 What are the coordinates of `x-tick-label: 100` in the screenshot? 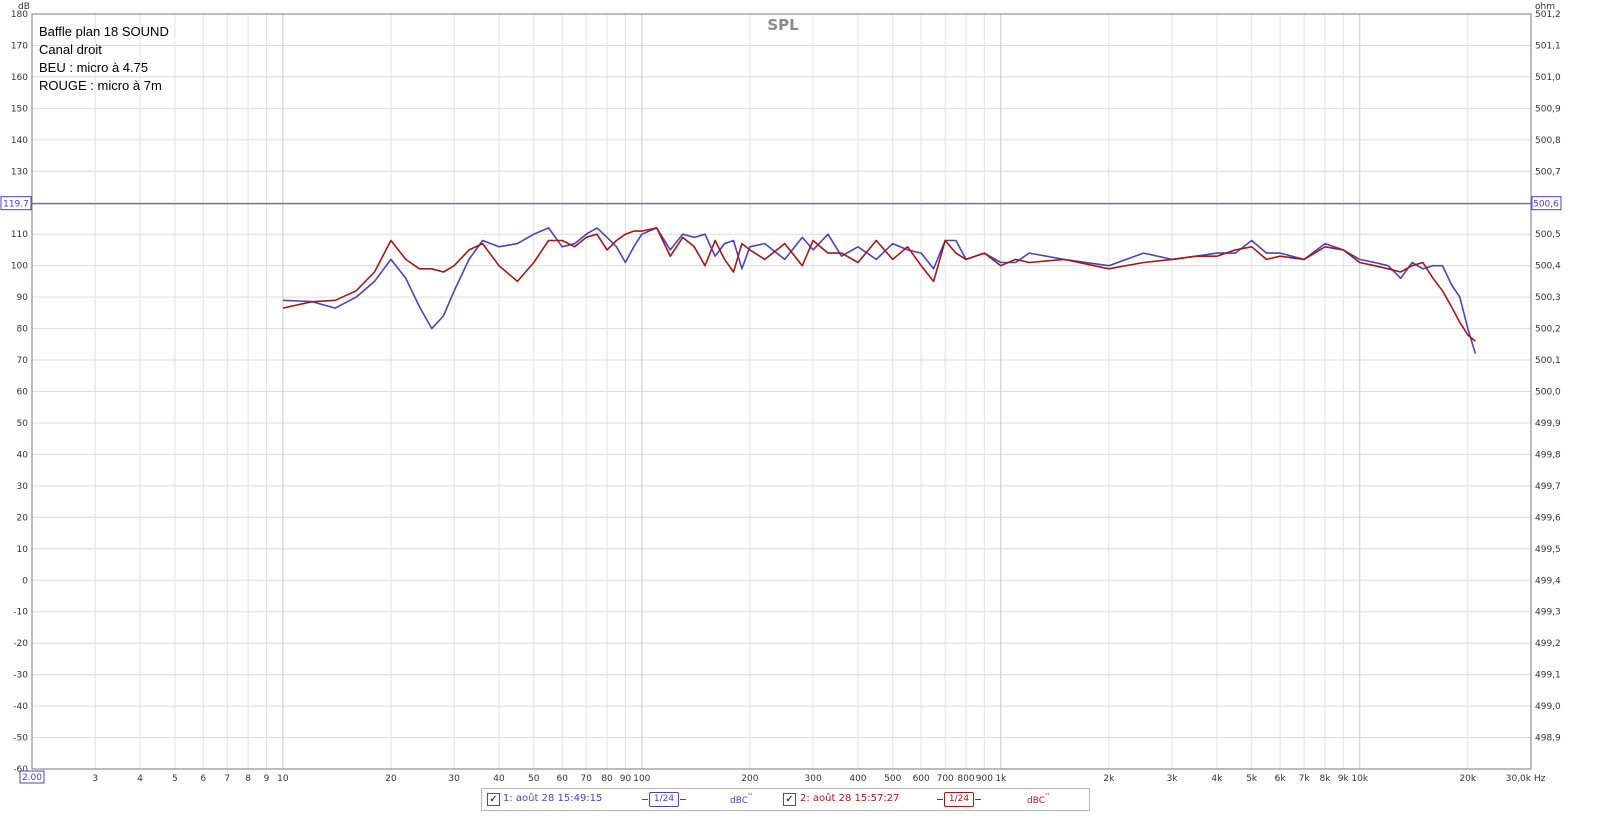 It's located at (641, 779).